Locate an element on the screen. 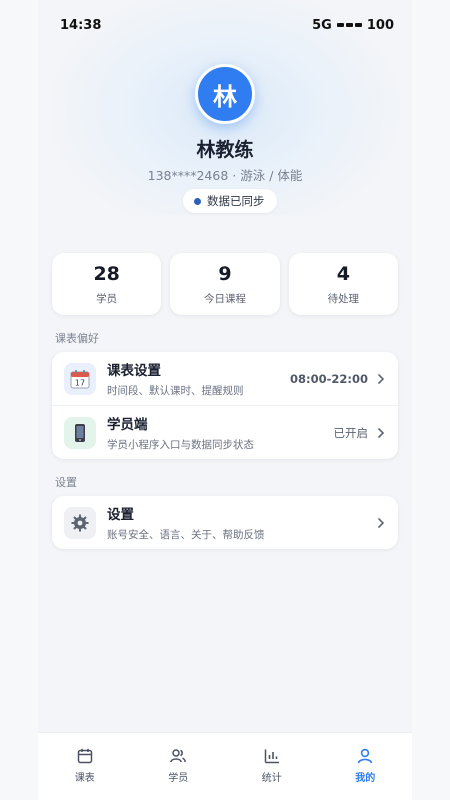 The image size is (450, 800). section-title-schedule: 课表偏好 is located at coordinates (77, 338).